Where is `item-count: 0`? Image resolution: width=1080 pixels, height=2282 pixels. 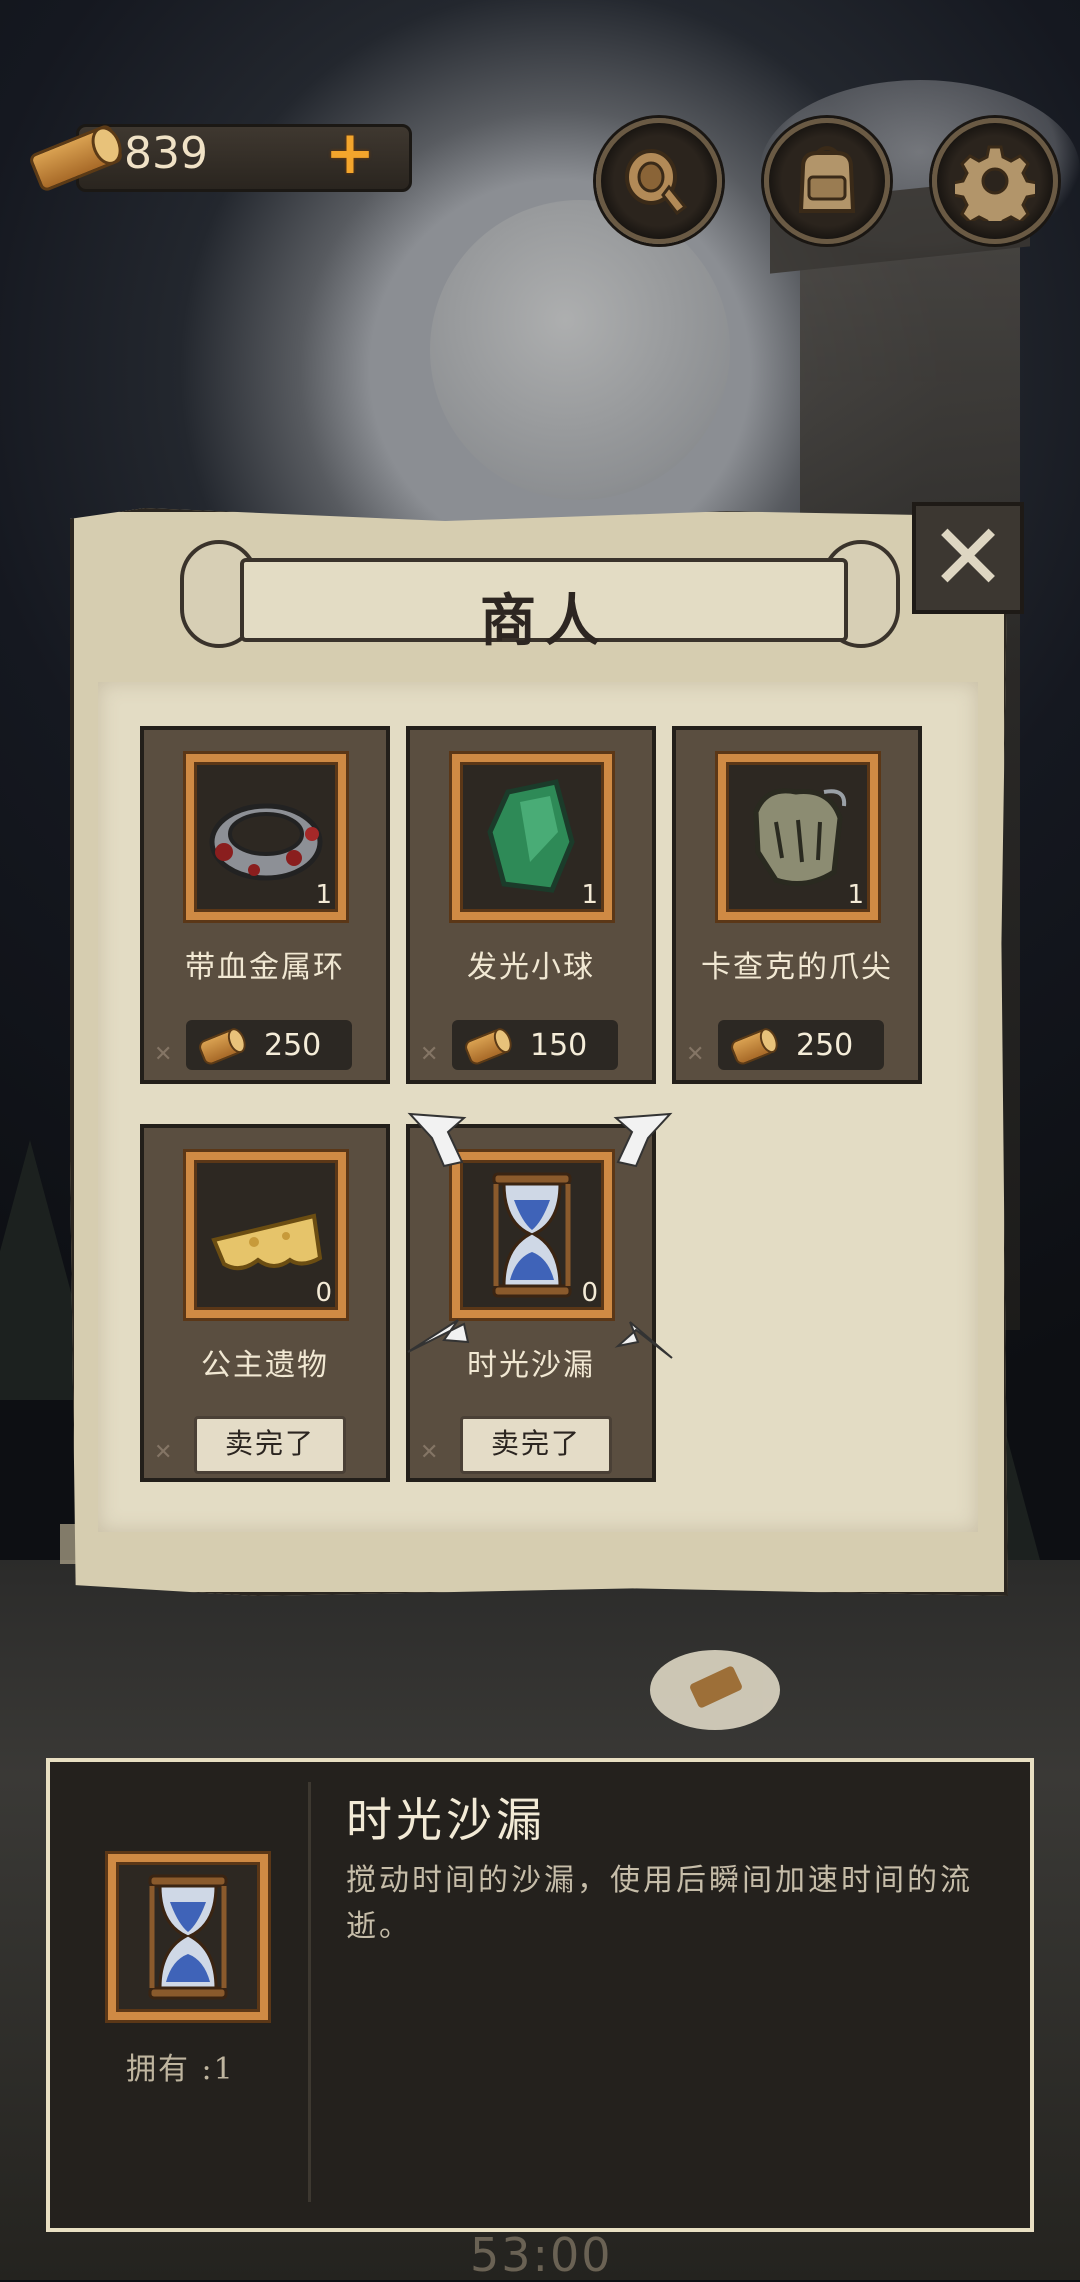 item-count: 0 is located at coordinates (323, 1293).